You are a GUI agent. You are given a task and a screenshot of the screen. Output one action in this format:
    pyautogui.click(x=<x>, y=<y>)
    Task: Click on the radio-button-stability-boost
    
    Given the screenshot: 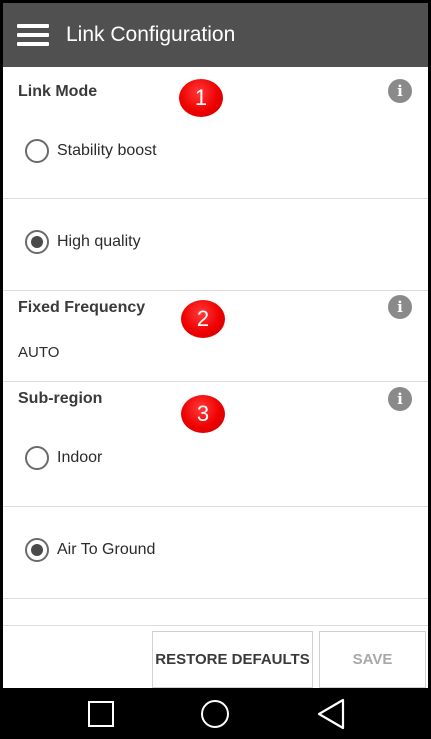 What is the action you would take?
    pyautogui.click(x=37, y=151)
    